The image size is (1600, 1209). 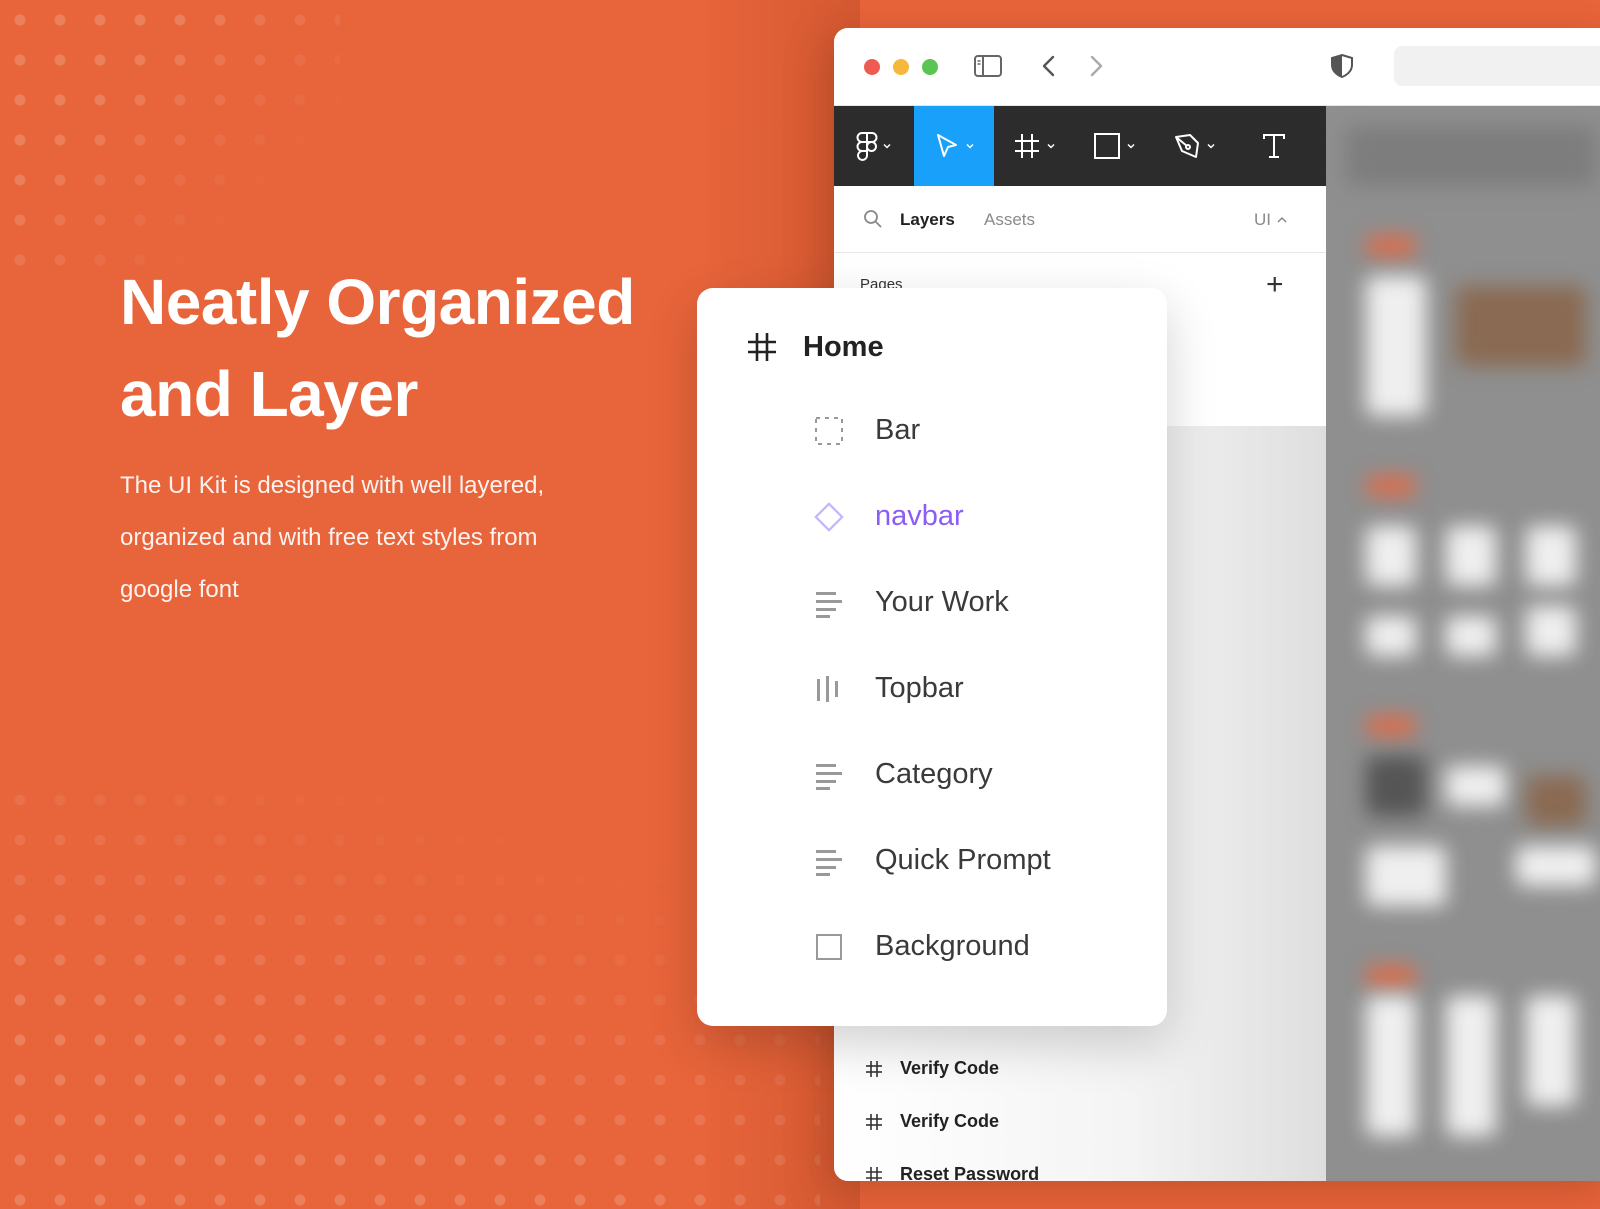 I want to click on layer-topbar: Topbar, so click(x=888, y=688).